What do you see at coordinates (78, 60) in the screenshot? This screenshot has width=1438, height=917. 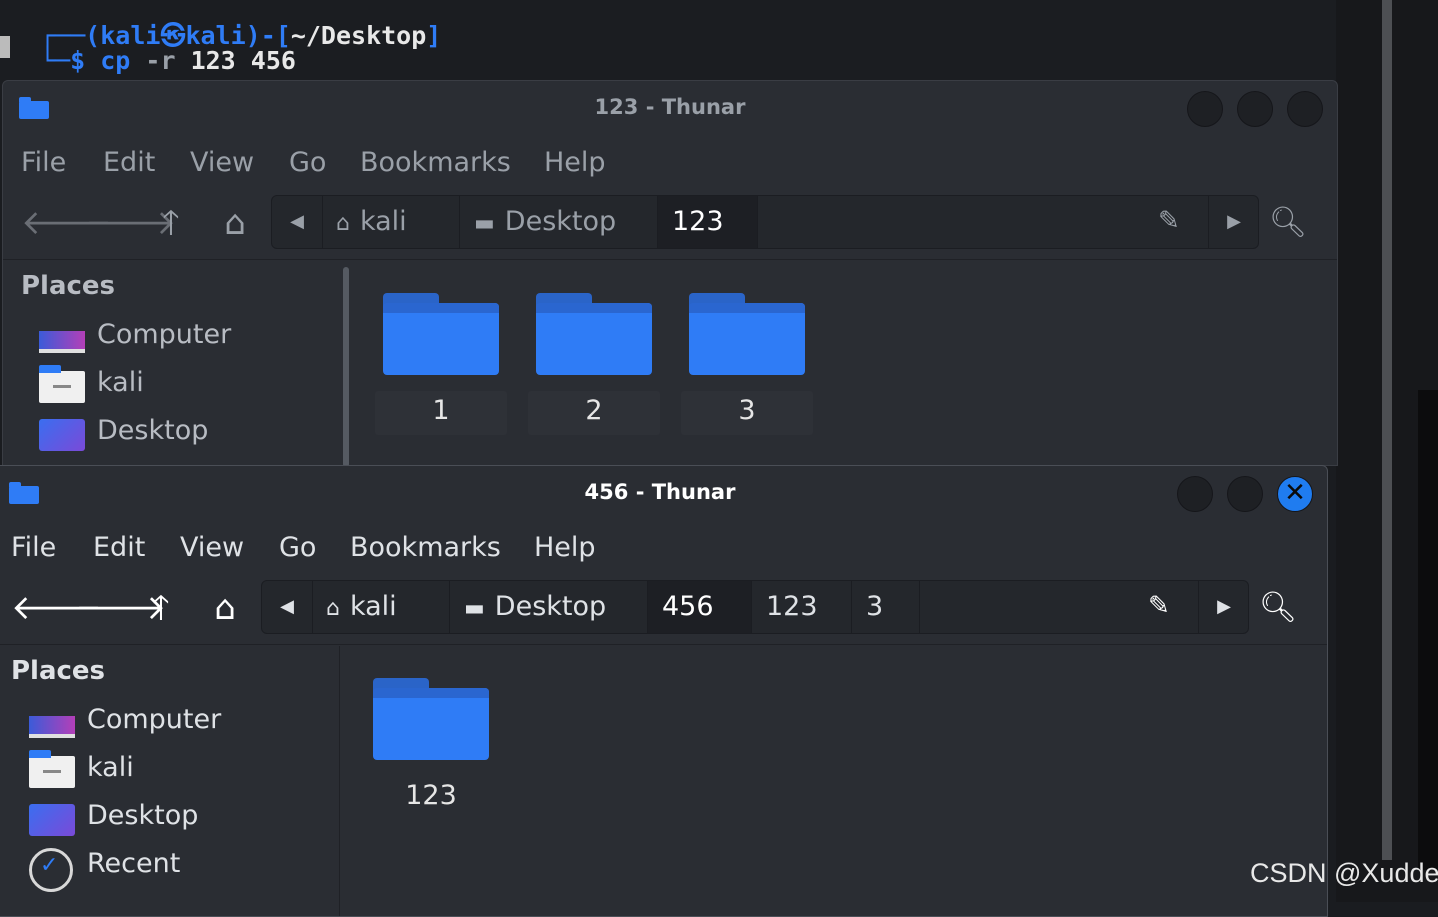 I see `prompt-dollar: $` at bounding box center [78, 60].